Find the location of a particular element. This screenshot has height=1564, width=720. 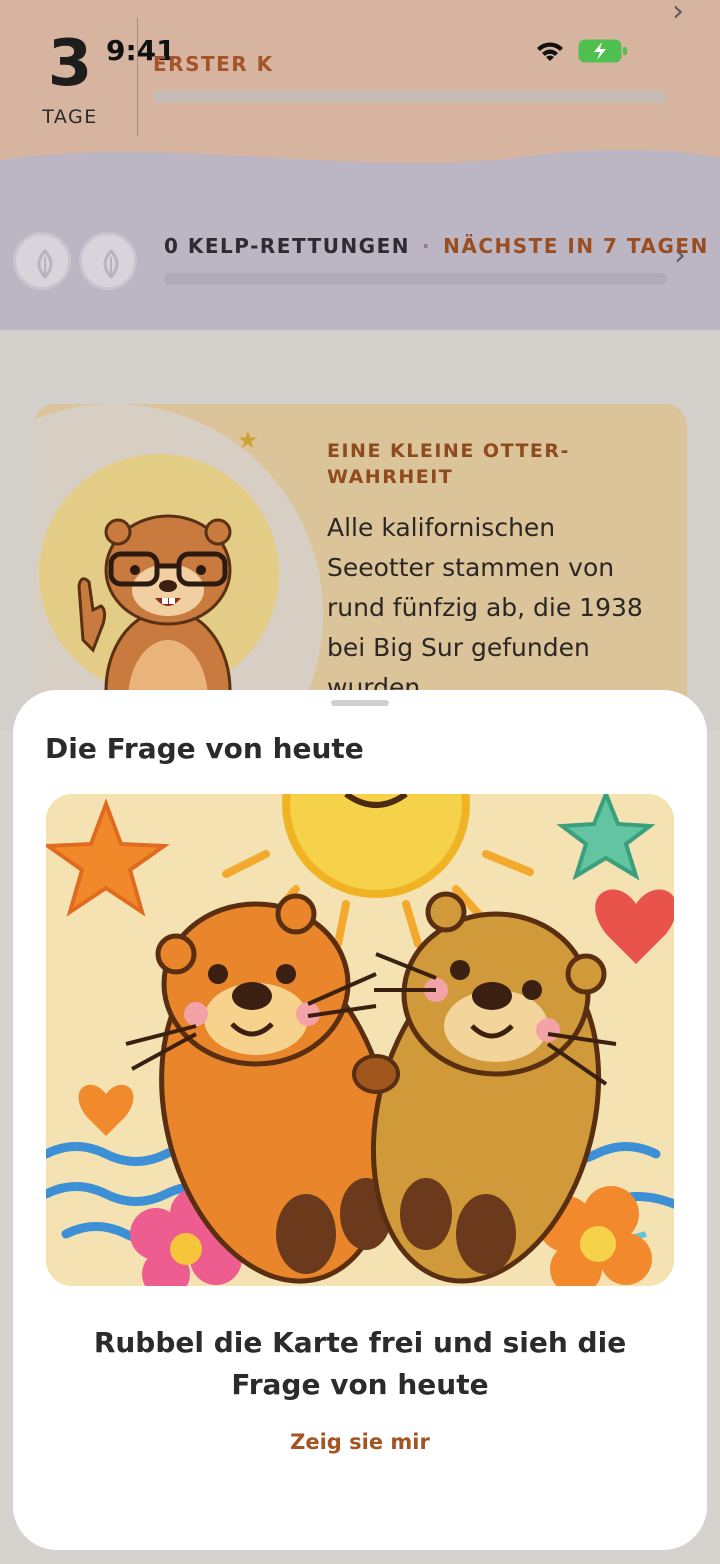

kelp-next-label: NÄCHSTE IN 7 TAGEN is located at coordinates (576, 246).